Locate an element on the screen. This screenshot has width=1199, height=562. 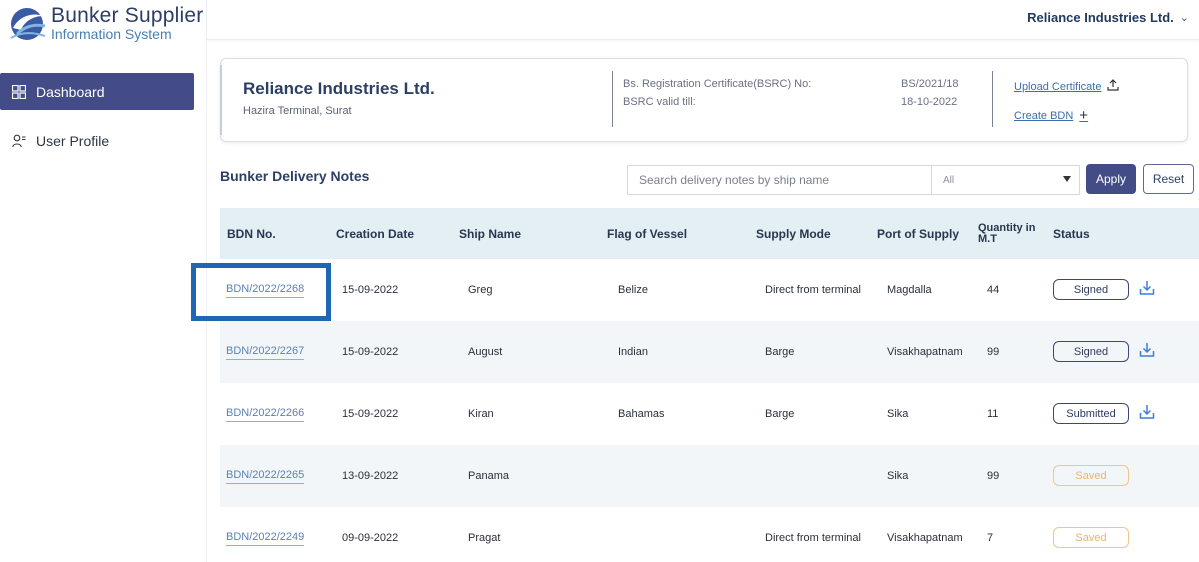
bdn-no-cell: BDN/2022/2268 is located at coordinates (265, 290).